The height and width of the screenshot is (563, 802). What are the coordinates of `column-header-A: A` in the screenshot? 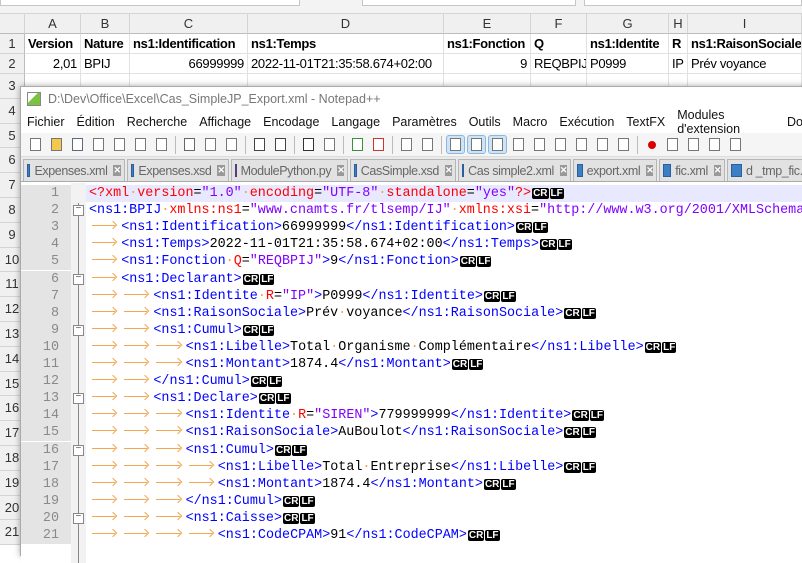 It's located at (53, 24).